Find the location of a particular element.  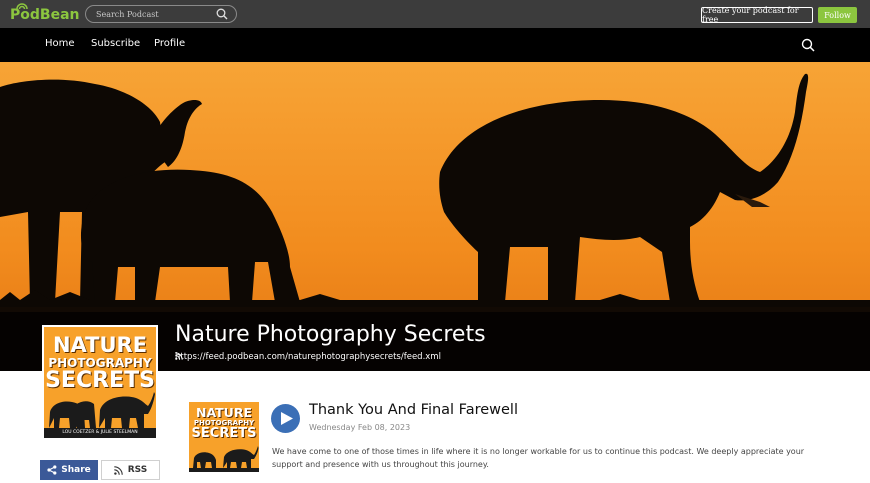

search-box is located at coordinates (161, 14).